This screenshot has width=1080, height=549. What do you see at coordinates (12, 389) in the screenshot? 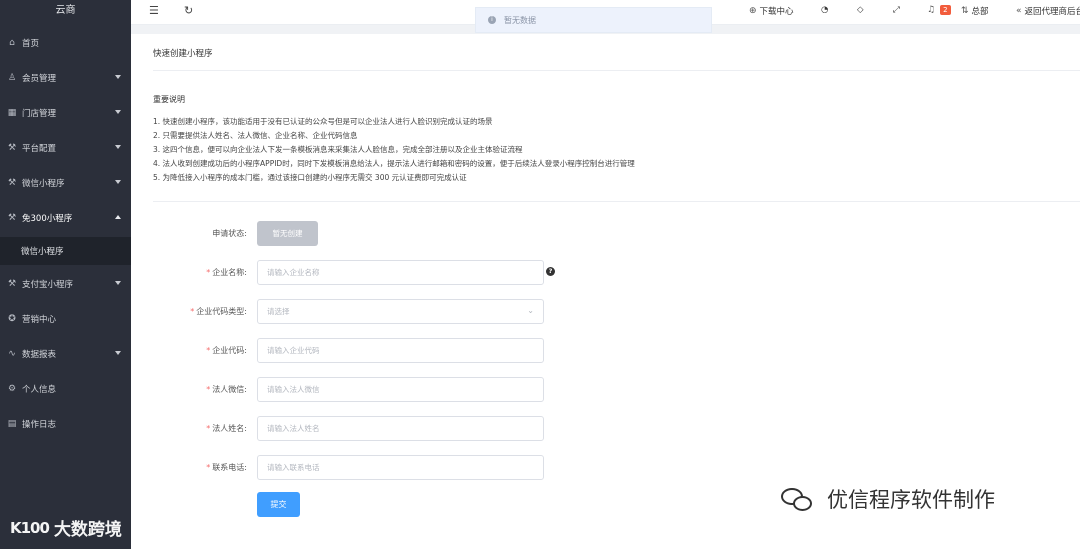
I see `profile-icon: ⚙` at bounding box center [12, 389].